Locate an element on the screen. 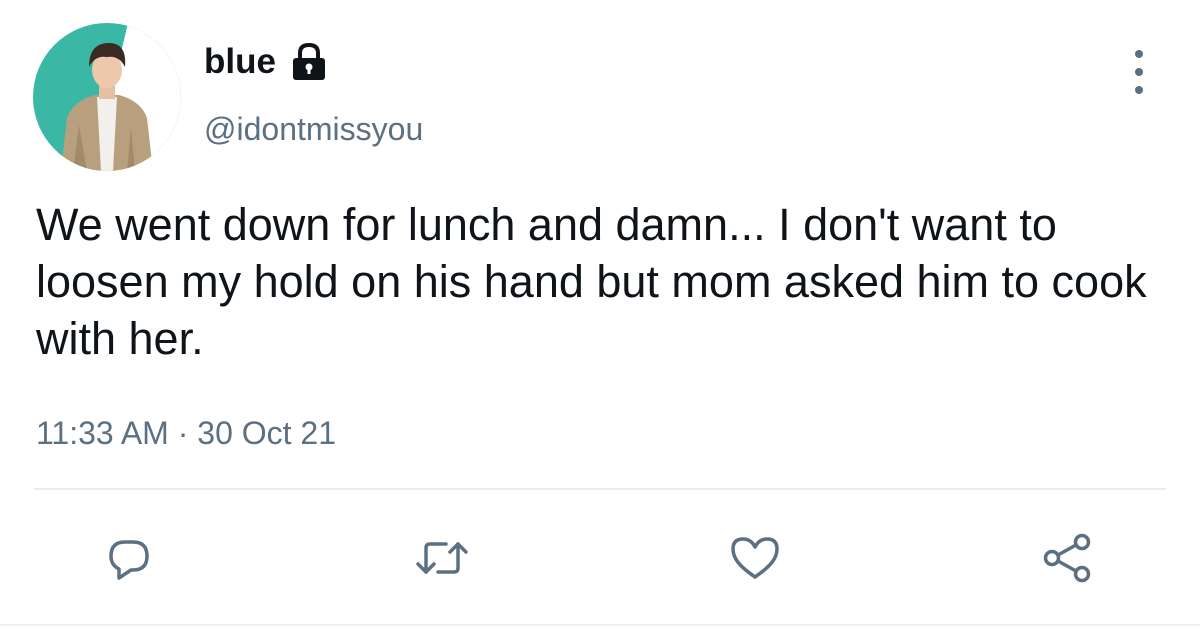 The image size is (1200, 643). heart-icon is located at coordinates (755, 558).